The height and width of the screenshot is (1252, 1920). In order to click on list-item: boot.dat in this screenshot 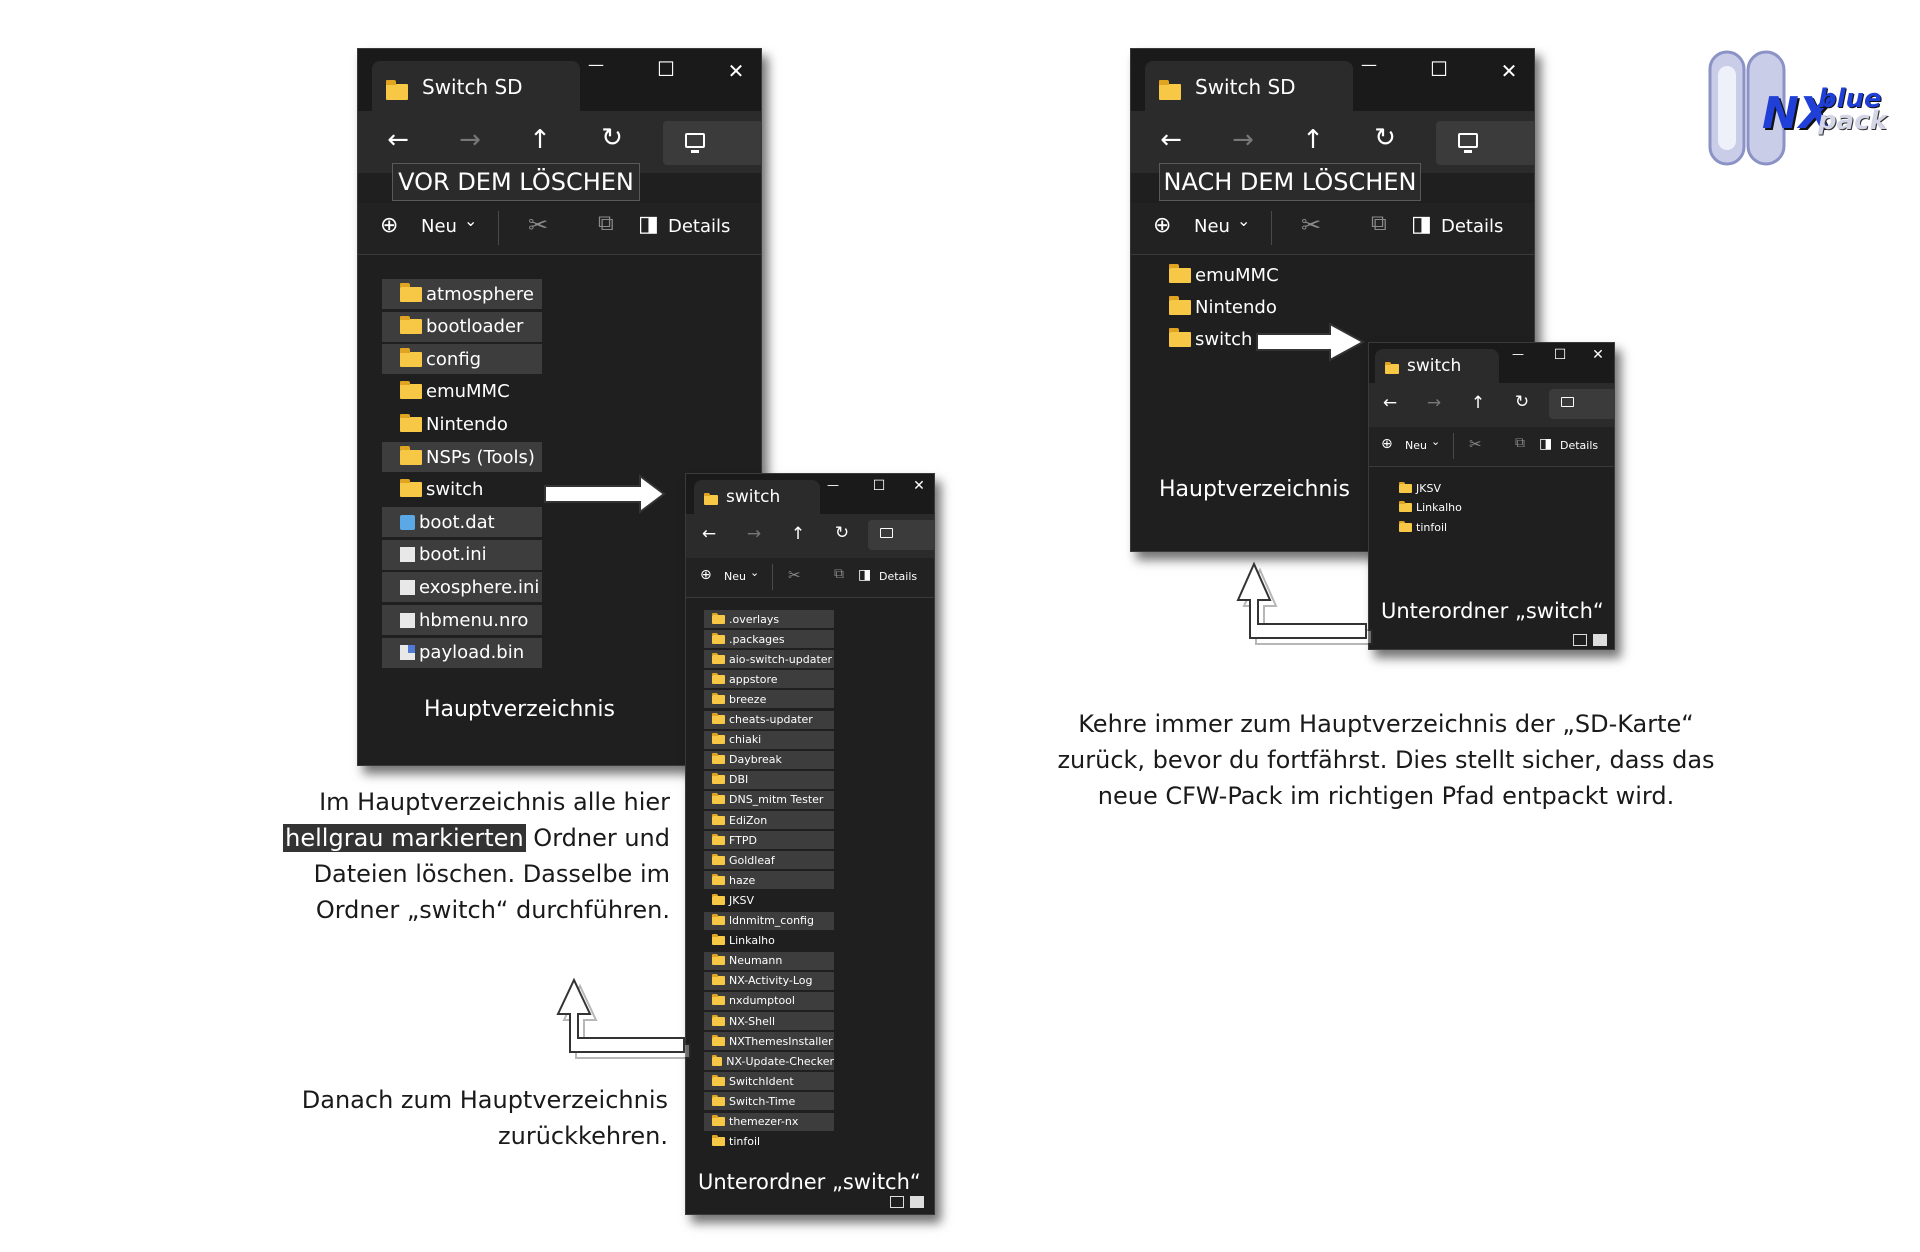, I will do `click(462, 522)`.